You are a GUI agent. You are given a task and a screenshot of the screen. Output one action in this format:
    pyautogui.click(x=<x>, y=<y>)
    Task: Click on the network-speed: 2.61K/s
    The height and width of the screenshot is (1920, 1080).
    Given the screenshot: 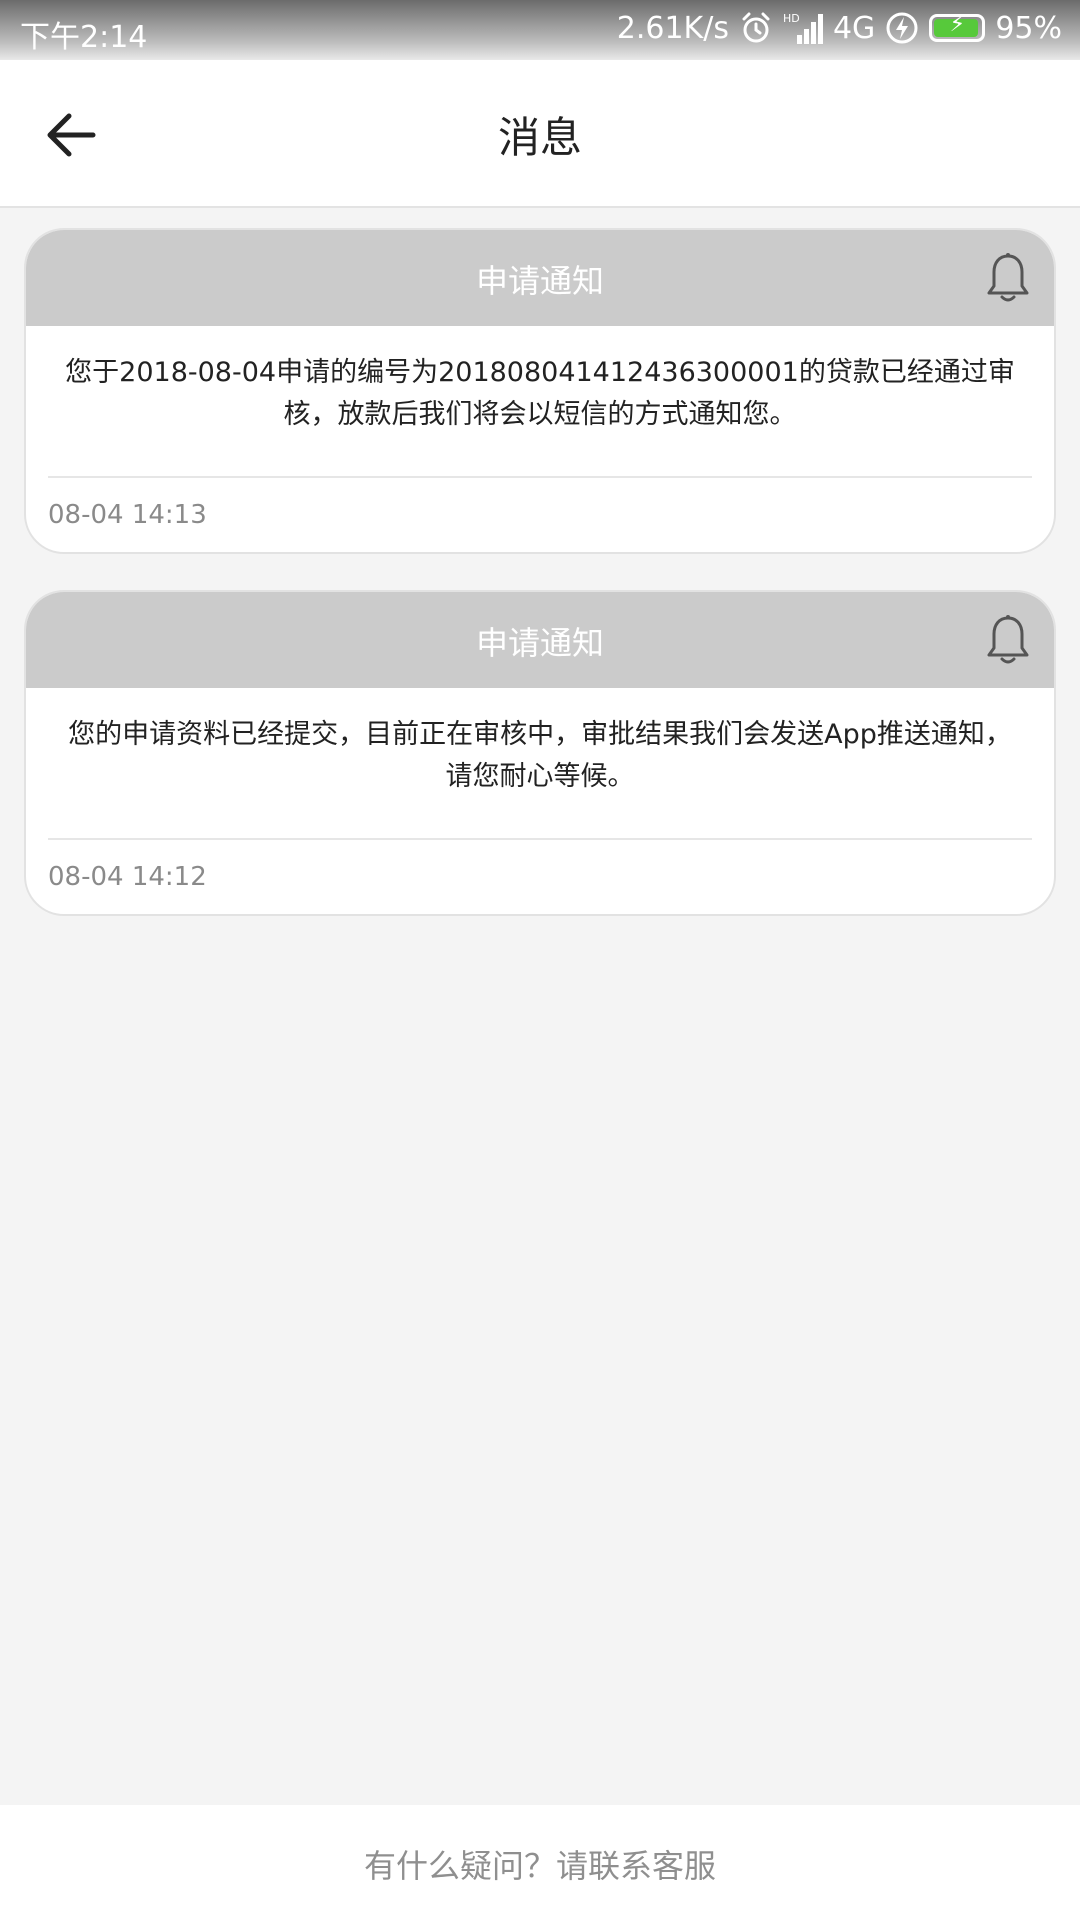 What is the action you would take?
    pyautogui.click(x=672, y=28)
    